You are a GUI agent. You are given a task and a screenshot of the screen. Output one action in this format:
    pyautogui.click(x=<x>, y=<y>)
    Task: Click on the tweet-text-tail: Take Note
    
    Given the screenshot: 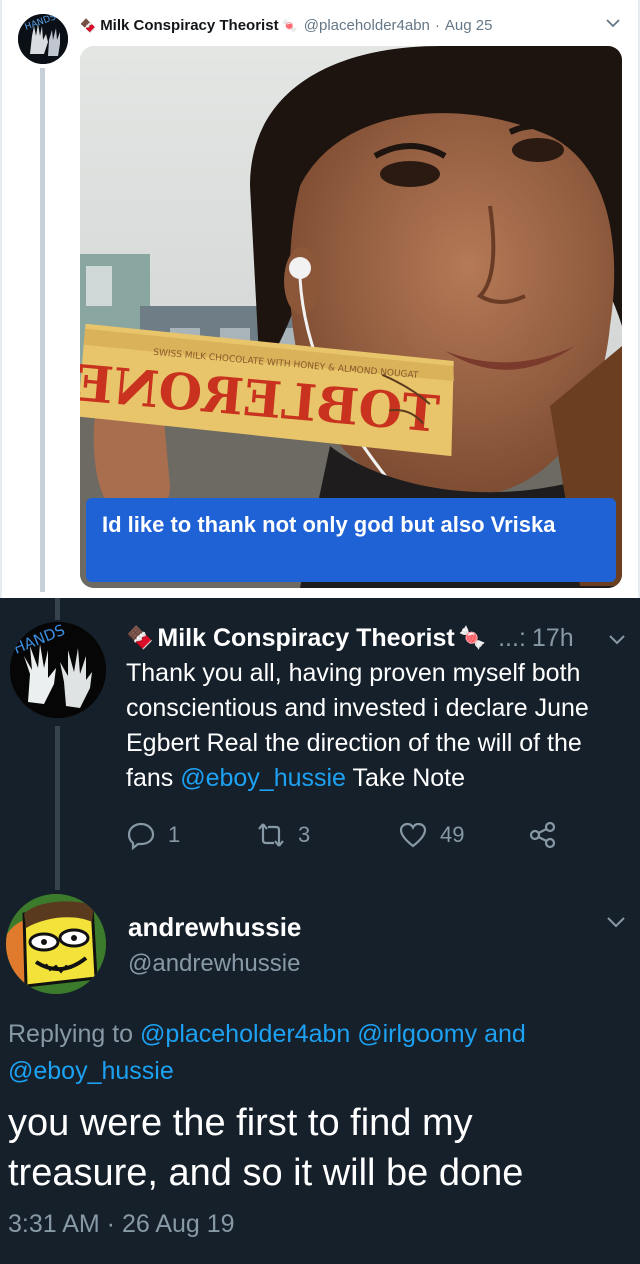 What is the action you would take?
    pyautogui.click(x=405, y=778)
    